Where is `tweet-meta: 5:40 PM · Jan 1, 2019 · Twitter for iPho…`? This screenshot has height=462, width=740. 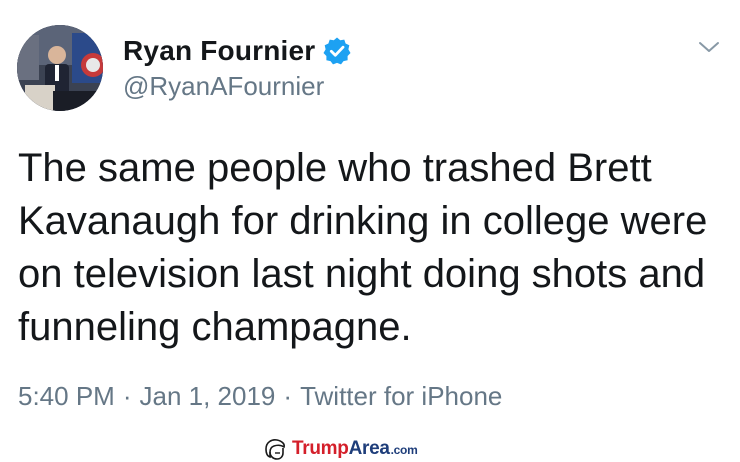 tweet-meta: 5:40 PM · Jan 1, 2019 · Twitter for iPho… is located at coordinates (260, 396).